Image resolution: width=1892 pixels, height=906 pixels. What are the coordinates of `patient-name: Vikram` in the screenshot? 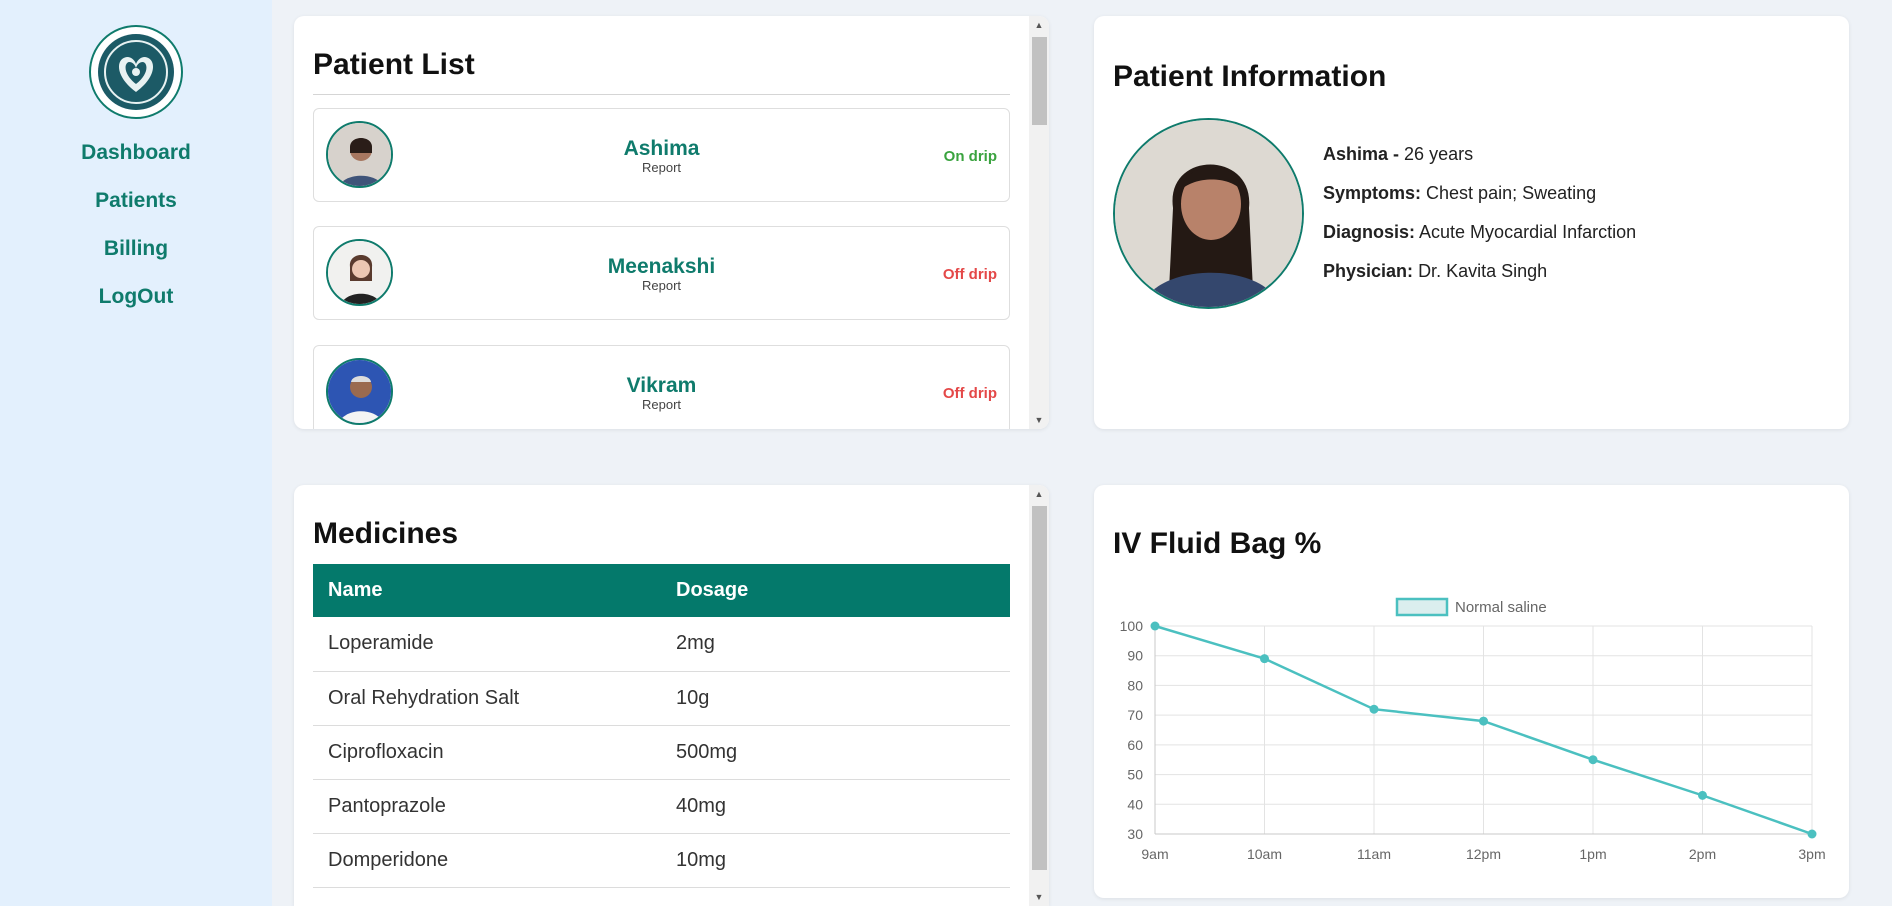 It's located at (661, 385).